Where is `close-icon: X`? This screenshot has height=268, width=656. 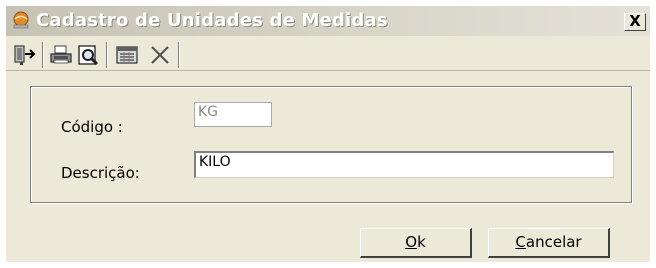 close-icon: X is located at coordinates (635, 21).